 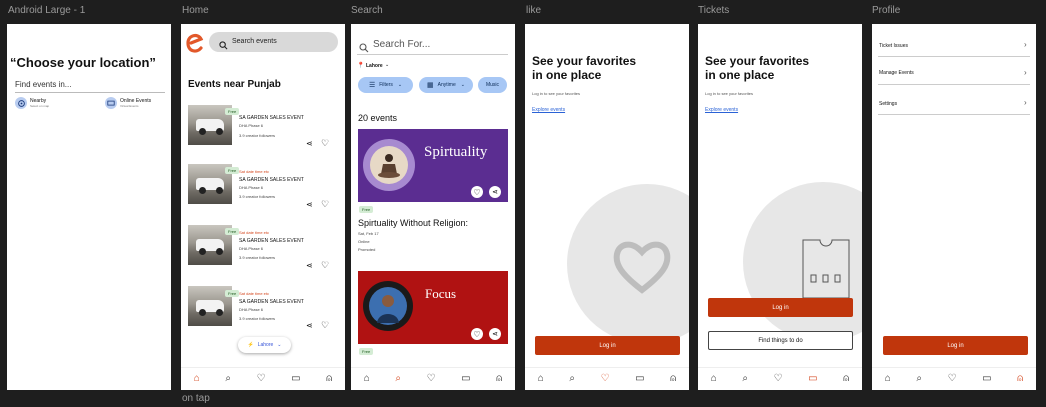 I want to click on frame-label-home: Home, so click(x=195, y=10).